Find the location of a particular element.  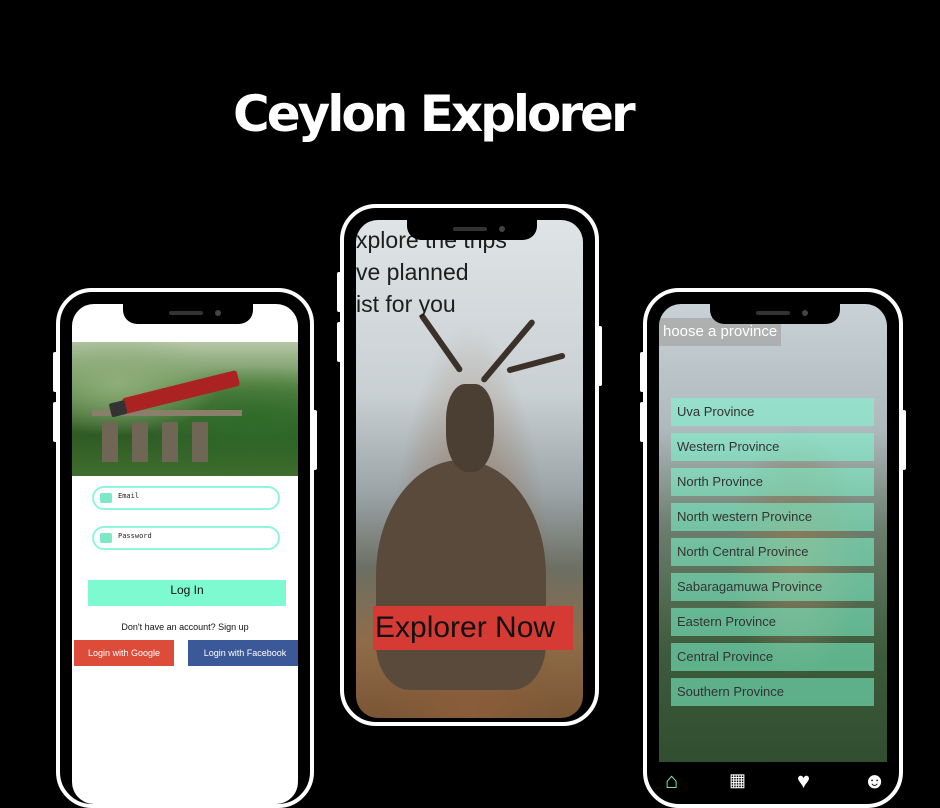

headline-line-3: ist for you is located at coordinates (406, 304).